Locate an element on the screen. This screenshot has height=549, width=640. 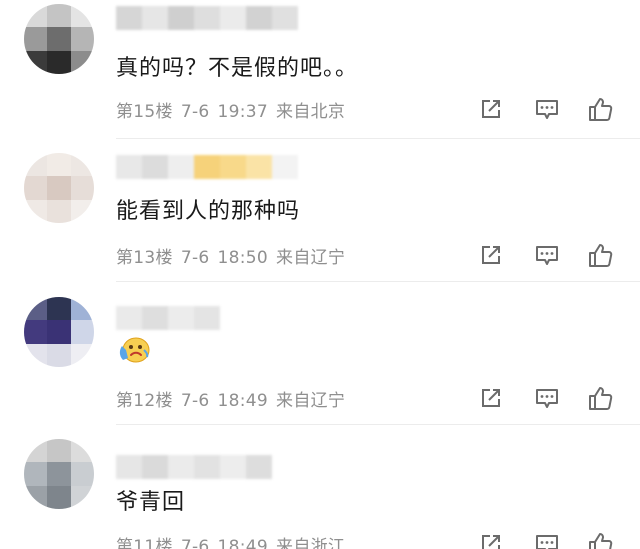
comment-meta: 第11楼 7-6 18:49 来自浙江 is located at coordinates (234, 540).